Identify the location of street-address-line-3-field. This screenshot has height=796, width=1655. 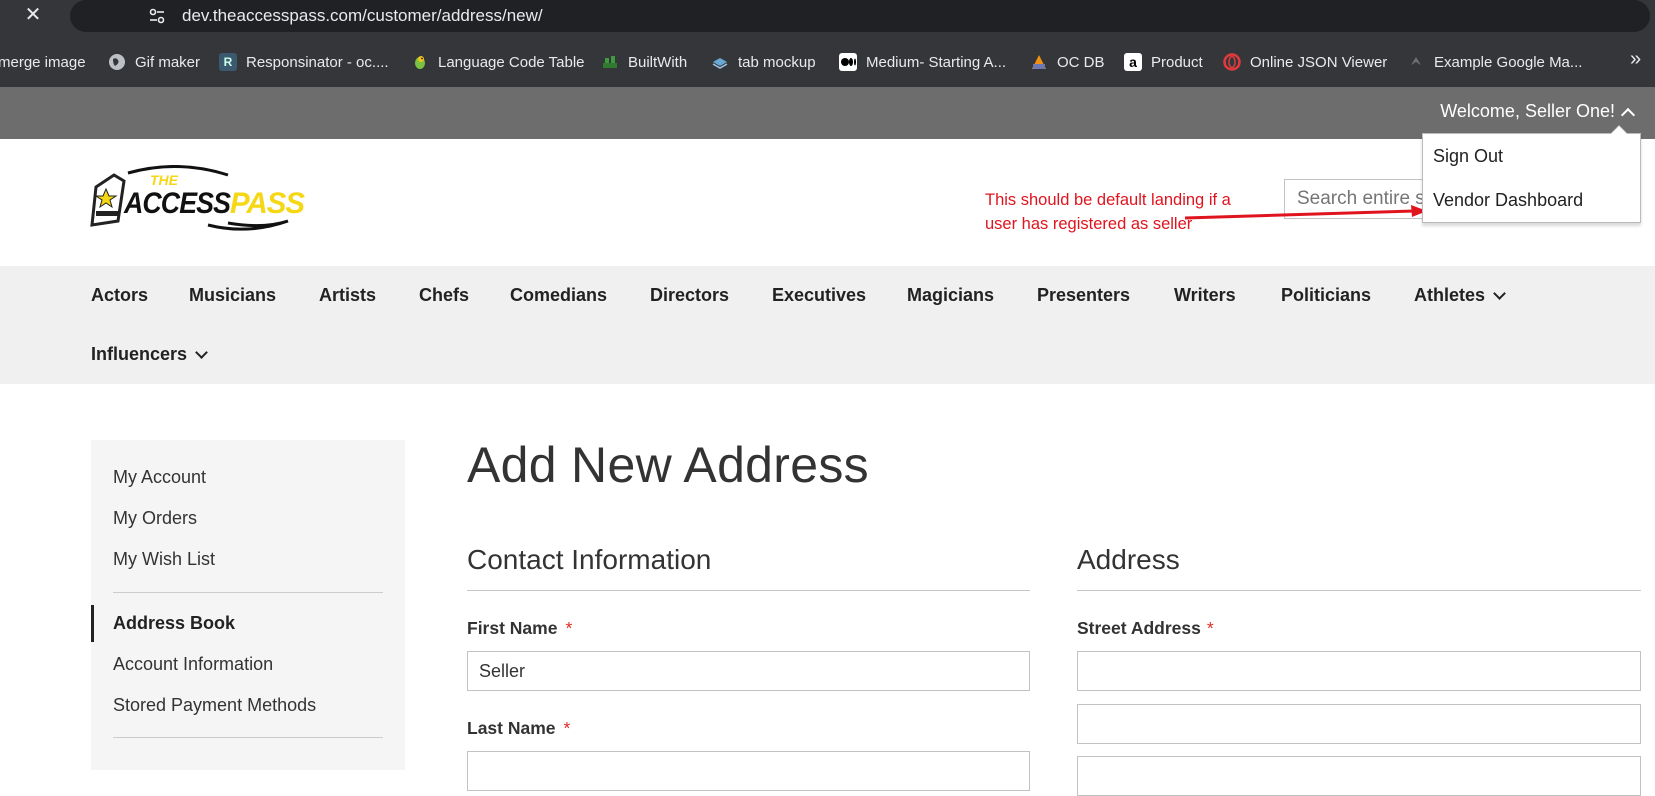
(1359, 776).